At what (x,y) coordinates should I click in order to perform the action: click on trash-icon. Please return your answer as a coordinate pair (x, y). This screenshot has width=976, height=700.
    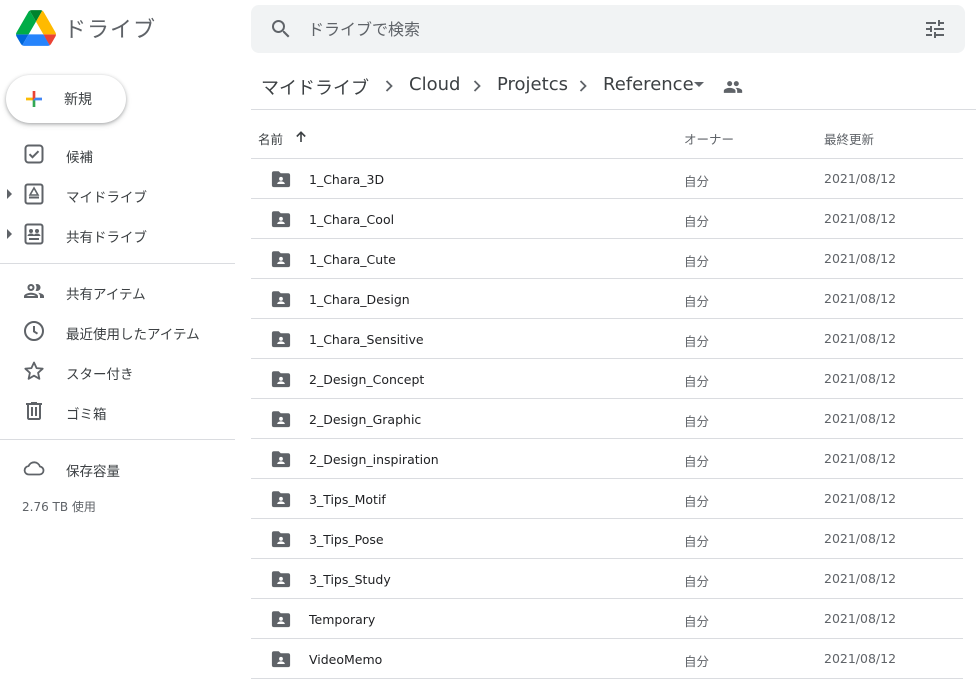
    Looking at the image, I should click on (34, 411).